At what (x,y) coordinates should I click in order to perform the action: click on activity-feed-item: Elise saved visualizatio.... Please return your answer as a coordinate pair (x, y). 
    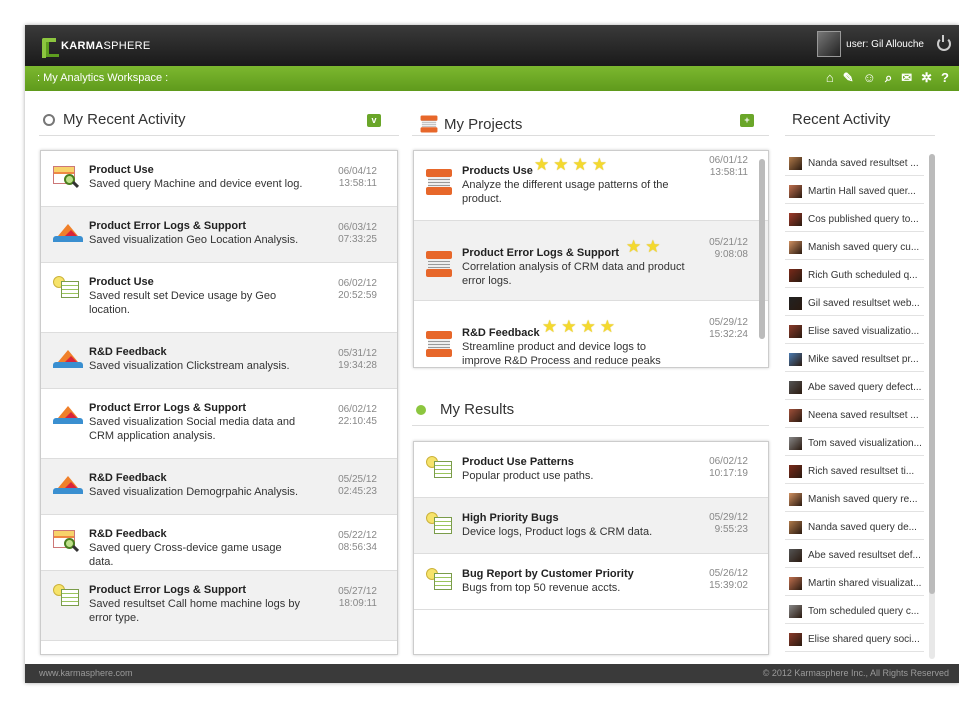
    Looking at the image, I should click on (854, 332).